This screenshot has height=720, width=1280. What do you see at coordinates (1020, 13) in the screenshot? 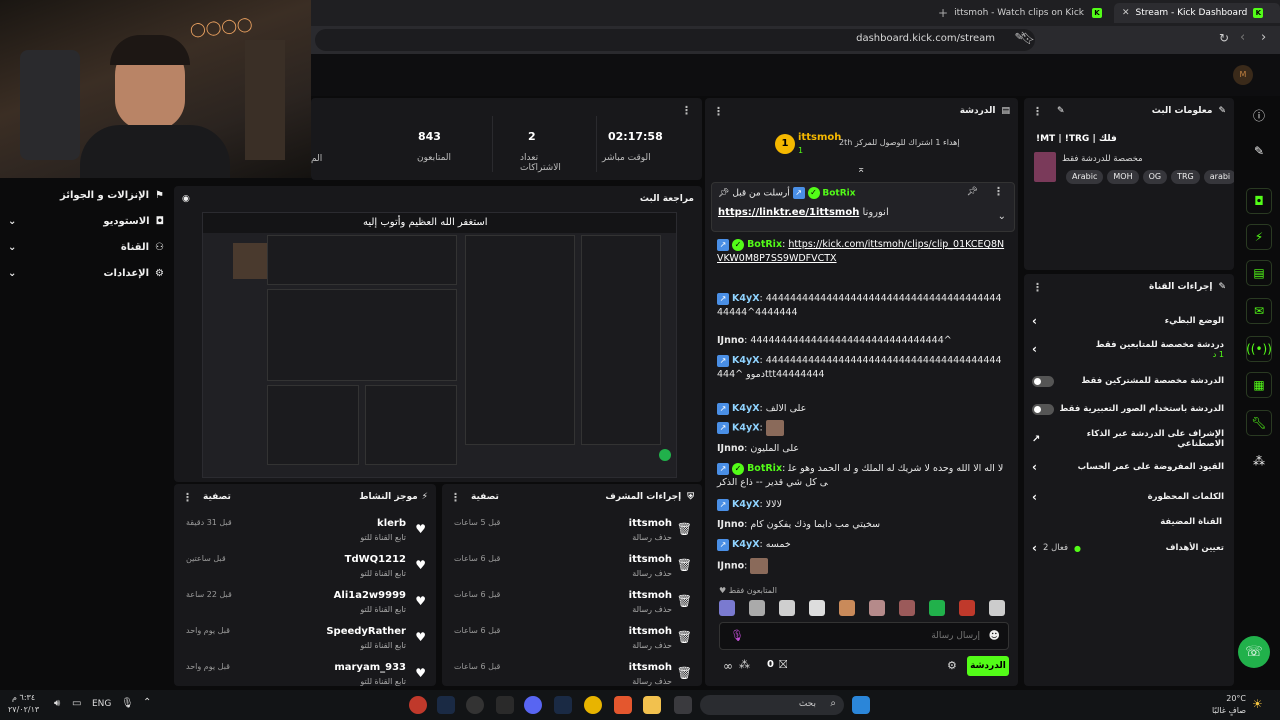
I see `tab-clips: + ittsmoh - Watch clips on Kick K` at bounding box center [1020, 13].